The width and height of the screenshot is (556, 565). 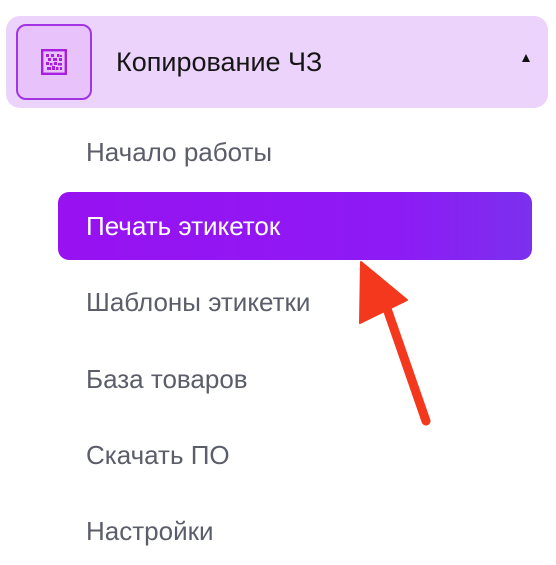 I want to click on menu-item-download-software: Скачать ПО, so click(x=295, y=455).